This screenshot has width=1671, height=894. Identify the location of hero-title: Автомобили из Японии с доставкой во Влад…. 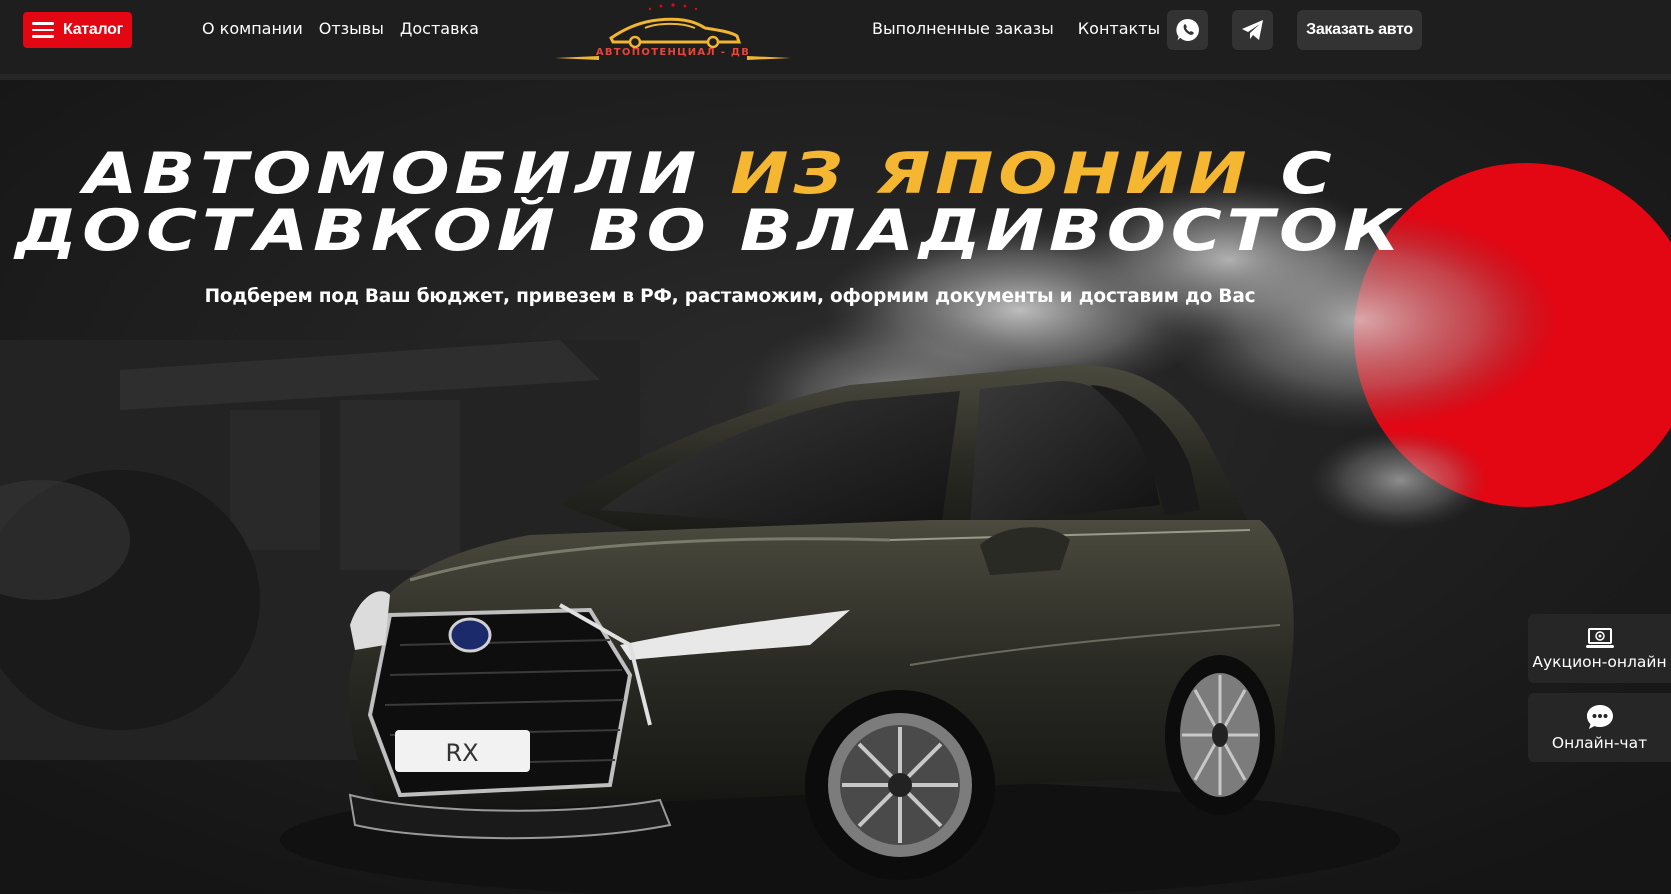
(751, 203).